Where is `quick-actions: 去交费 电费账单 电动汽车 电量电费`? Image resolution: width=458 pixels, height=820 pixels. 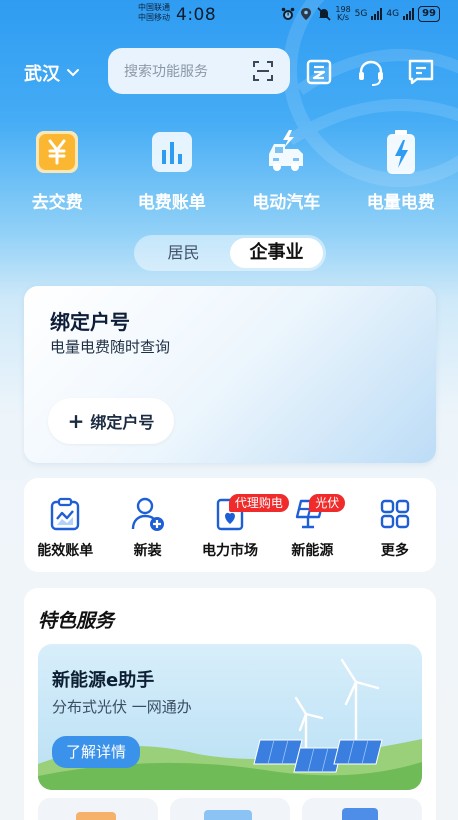 quick-actions: 去交费 电费账单 电动汽车 电量电费 is located at coordinates (229, 170).